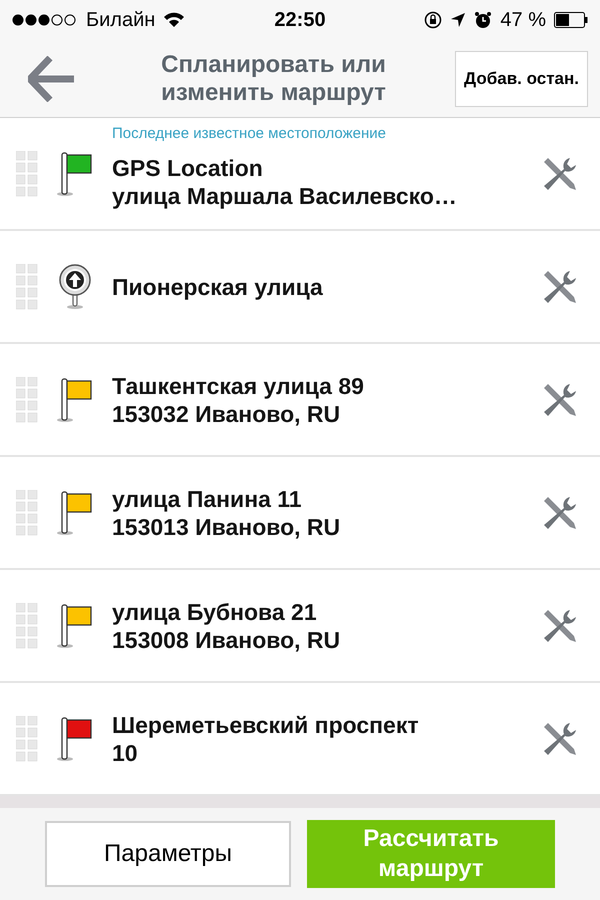 The height and width of the screenshot is (900, 600). I want to click on battery-icon, so click(571, 20).